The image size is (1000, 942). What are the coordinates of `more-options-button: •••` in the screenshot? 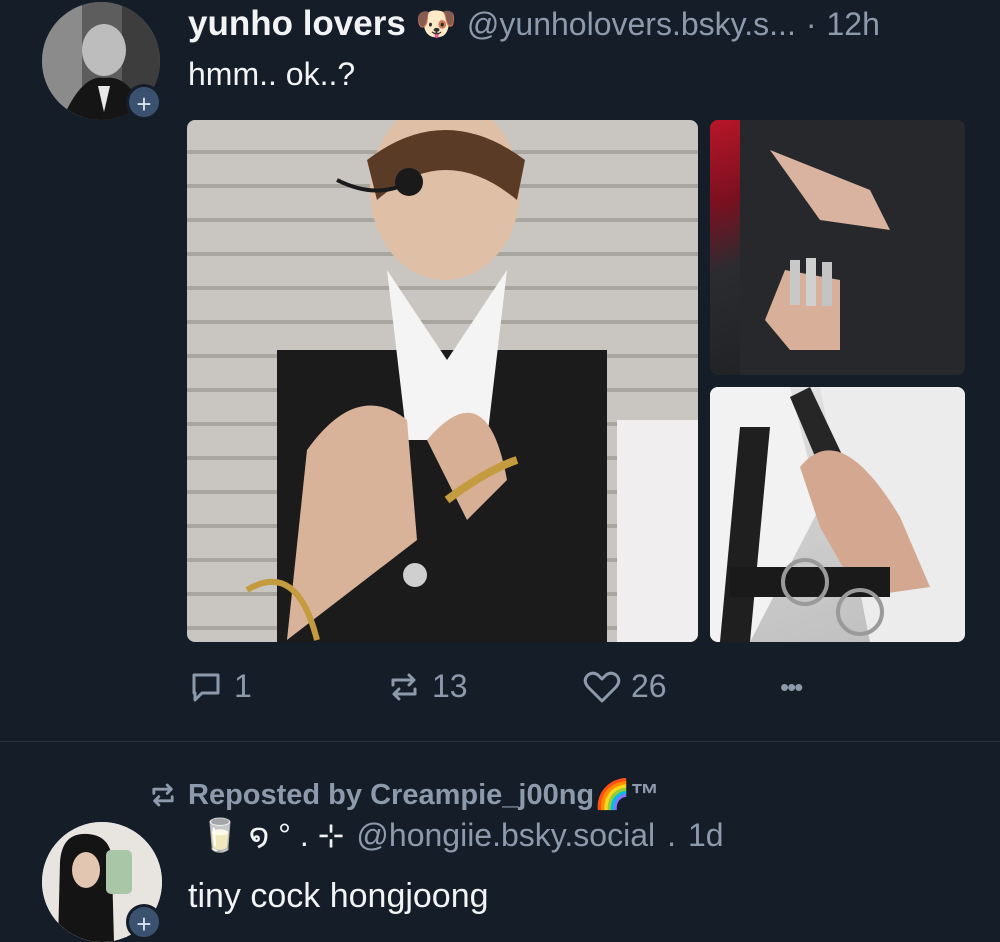 It's located at (791, 687).